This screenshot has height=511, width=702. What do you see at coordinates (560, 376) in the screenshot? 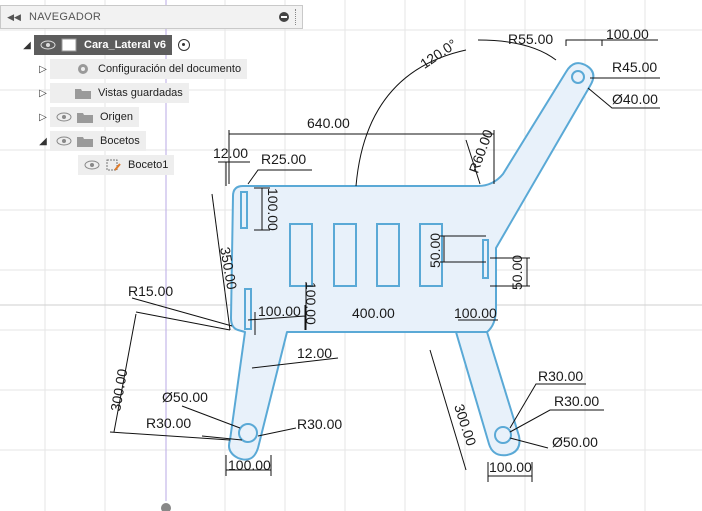
I see `dim-r30-right-a: R30.00` at bounding box center [560, 376].